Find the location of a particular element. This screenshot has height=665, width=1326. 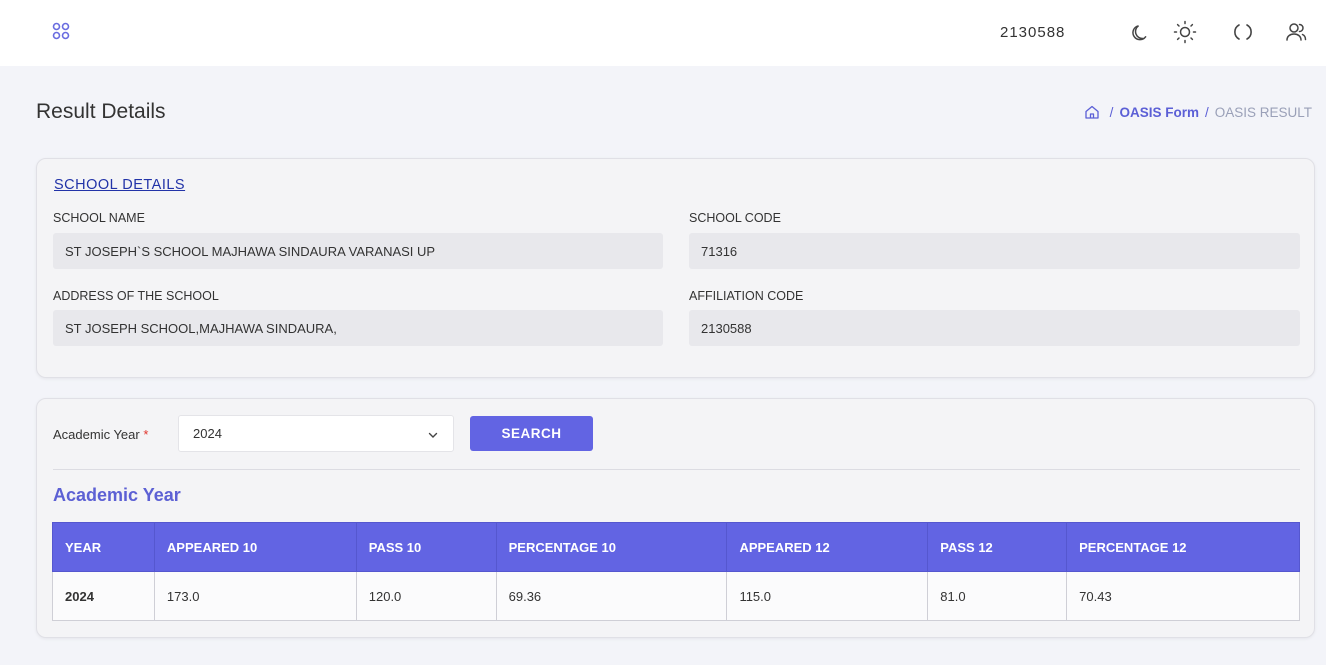

search-button: SEARCH is located at coordinates (531, 433).